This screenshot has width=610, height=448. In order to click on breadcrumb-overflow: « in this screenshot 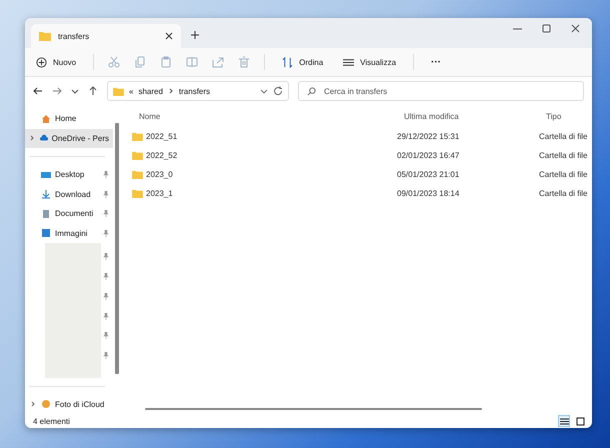, I will do `click(131, 91)`.